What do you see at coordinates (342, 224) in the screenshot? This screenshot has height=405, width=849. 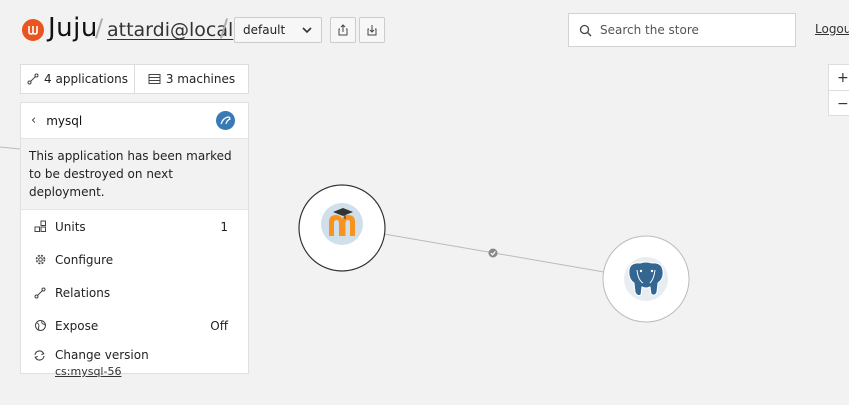 I see `moodle-icon` at bounding box center [342, 224].